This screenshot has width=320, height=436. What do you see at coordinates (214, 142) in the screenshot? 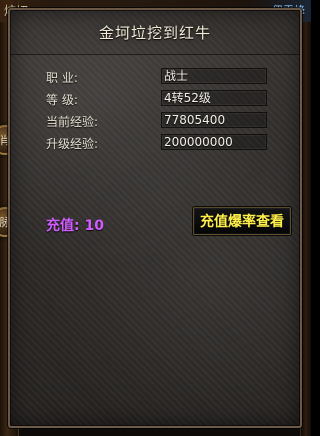
I see `levelup-exp-value: 200000000` at bounding box center [214, 142].